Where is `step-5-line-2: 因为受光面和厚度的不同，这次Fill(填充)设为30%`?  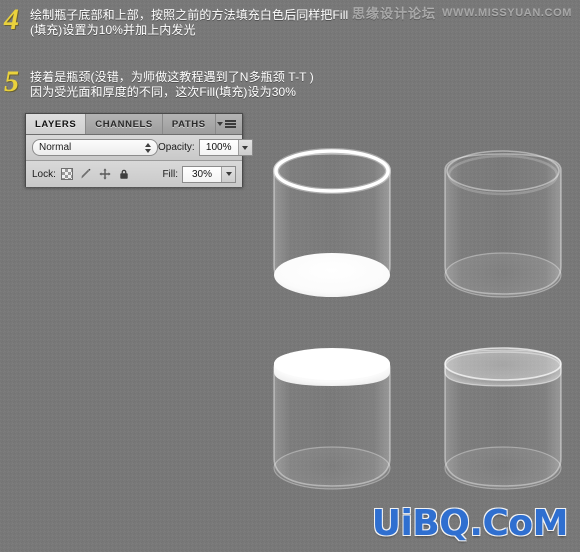 step-5-line-2: 因为受光面和厚度的不同，这次Fill(填充)设为30% is located at coordinates (163, 92).